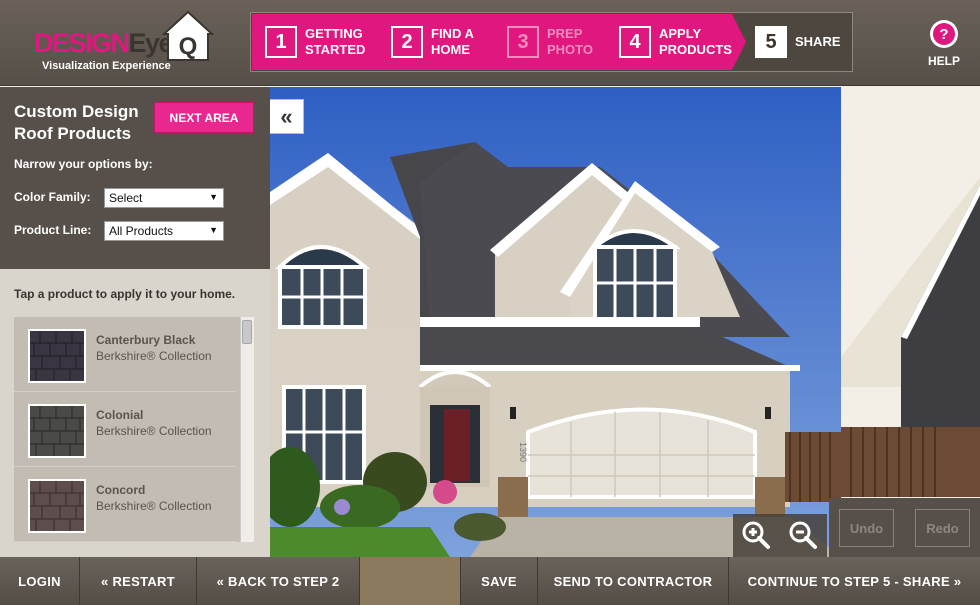 Image resolution: width=980 pixels, height=605 pixels. Describe the element at coordinates (52, 197) in the screenshot. I see `color-family-label: Color Family:` at that location.